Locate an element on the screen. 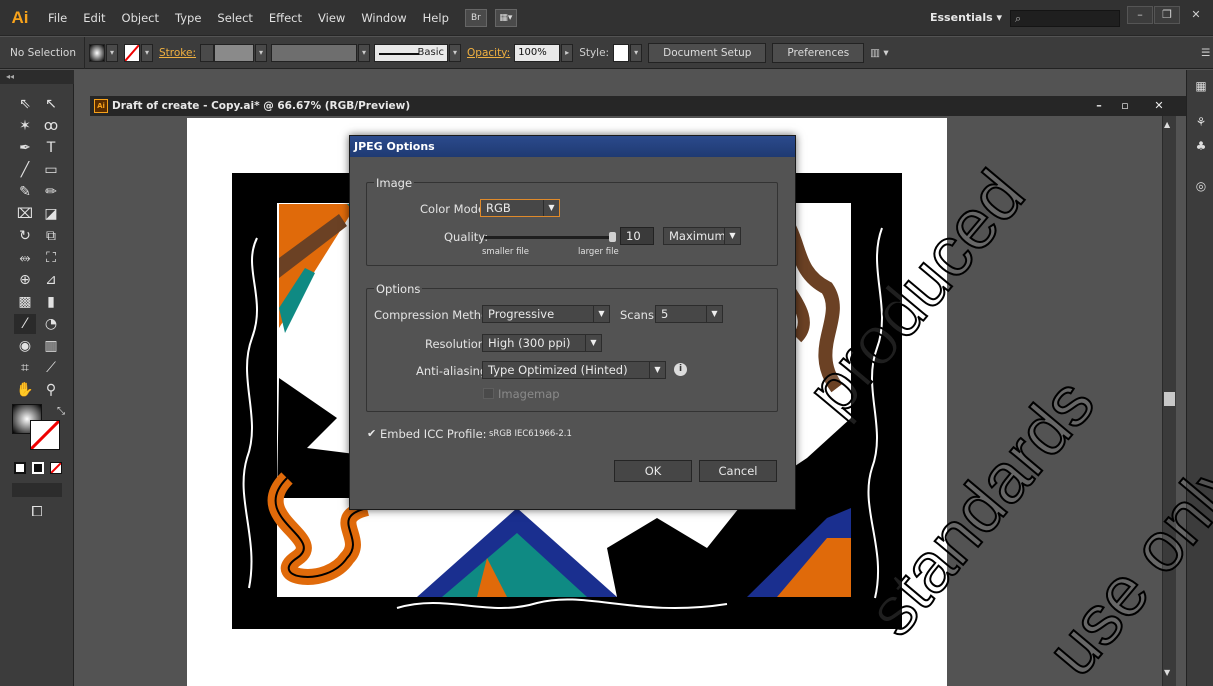 Image resolution: width=1213 pixels, height=686 pixels. type-tool-icon: T is located at coordinates (51, 148).